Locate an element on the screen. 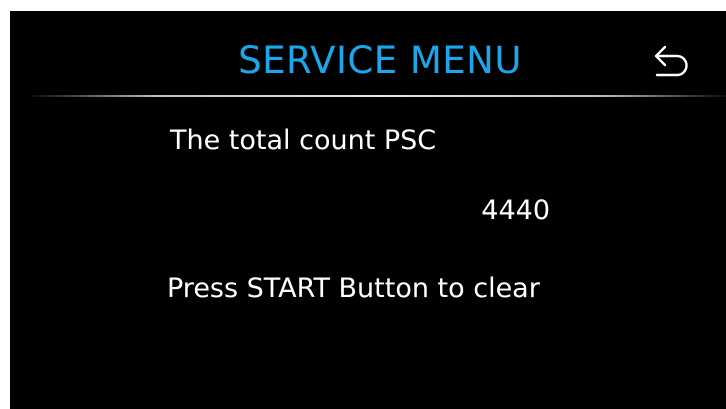 This screenshot has width=726, height=409. return-arrow-icon is located at coordinates (668, 57).